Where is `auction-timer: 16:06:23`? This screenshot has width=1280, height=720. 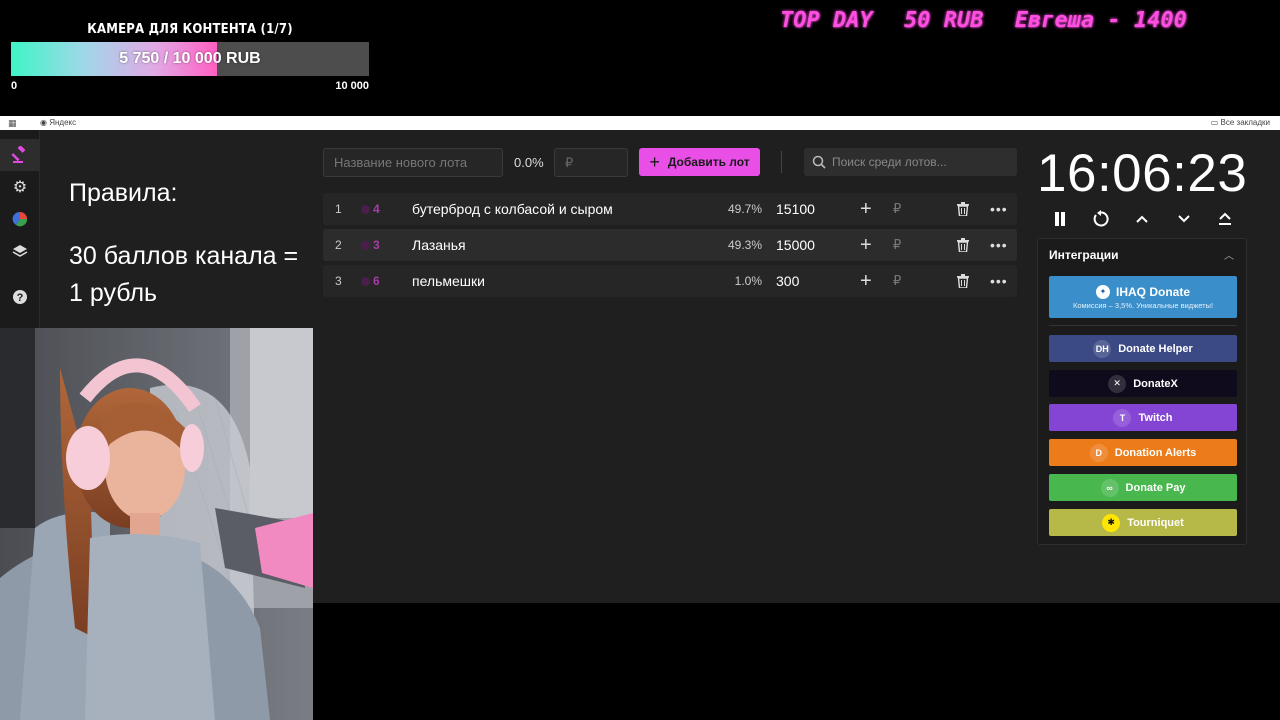 auction-timer: 16:06:23 is located at coordinates (1142, 173).